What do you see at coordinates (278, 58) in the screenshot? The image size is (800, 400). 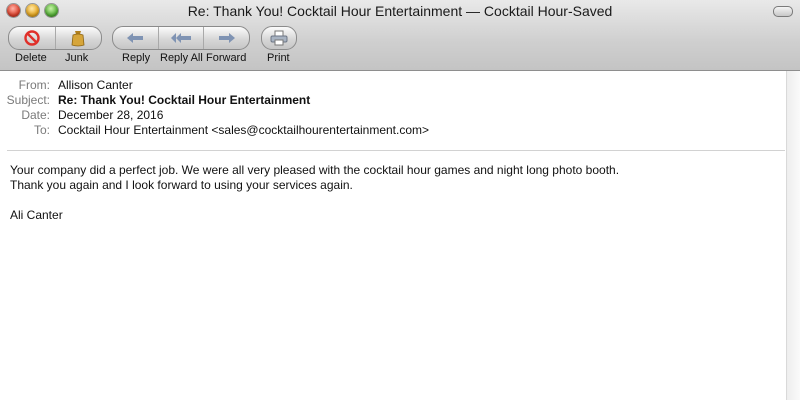 I see `print-label: Print` at bounding box center [278, 58].